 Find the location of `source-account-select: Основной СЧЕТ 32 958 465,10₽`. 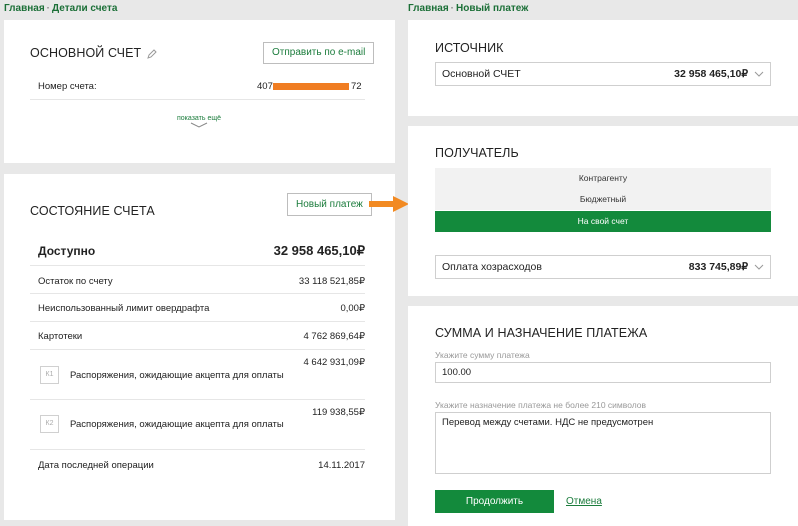

source-account-select: Основной СЧЕТ 32 958 465,10₽ is located at coordinates (603, 74).